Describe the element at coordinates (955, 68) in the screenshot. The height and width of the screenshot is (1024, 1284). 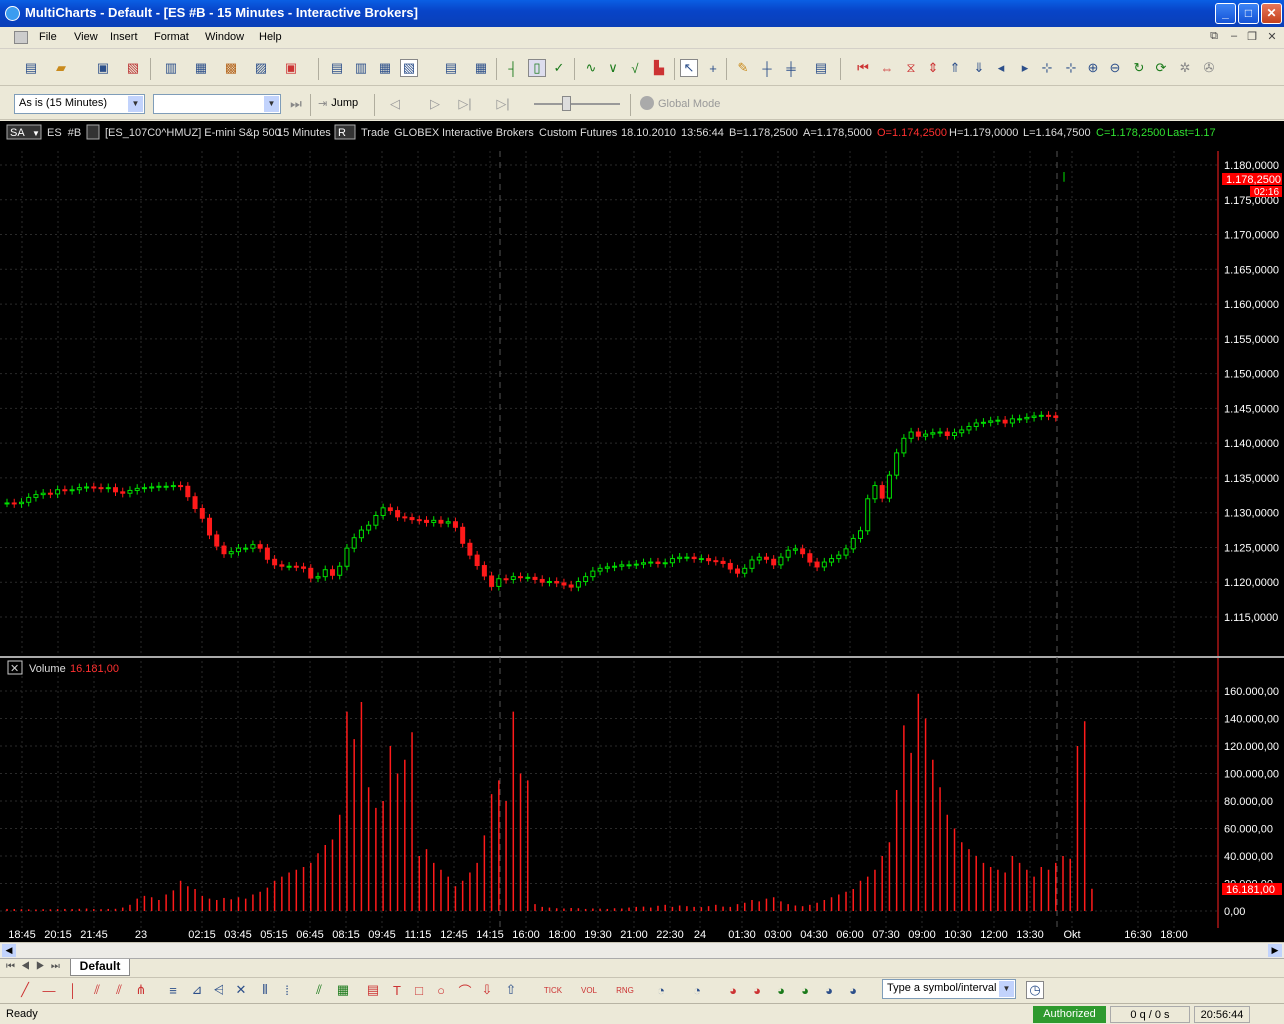
I see `scroll-up-icon: ⇑` at that location.